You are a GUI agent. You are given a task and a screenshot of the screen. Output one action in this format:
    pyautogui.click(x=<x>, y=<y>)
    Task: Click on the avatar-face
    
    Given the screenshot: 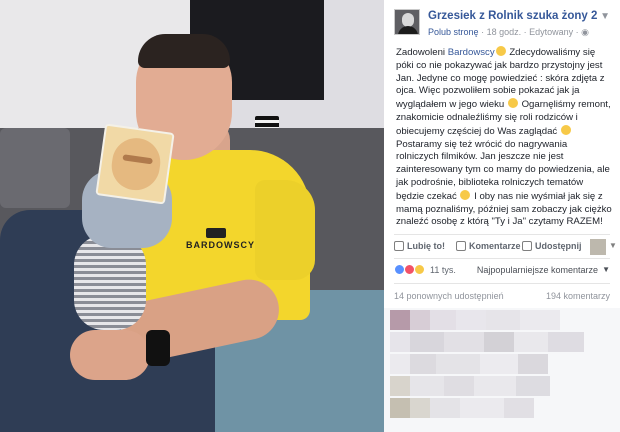 What is the action you would take?
    pyautogui.click(x=408, y=20)
    